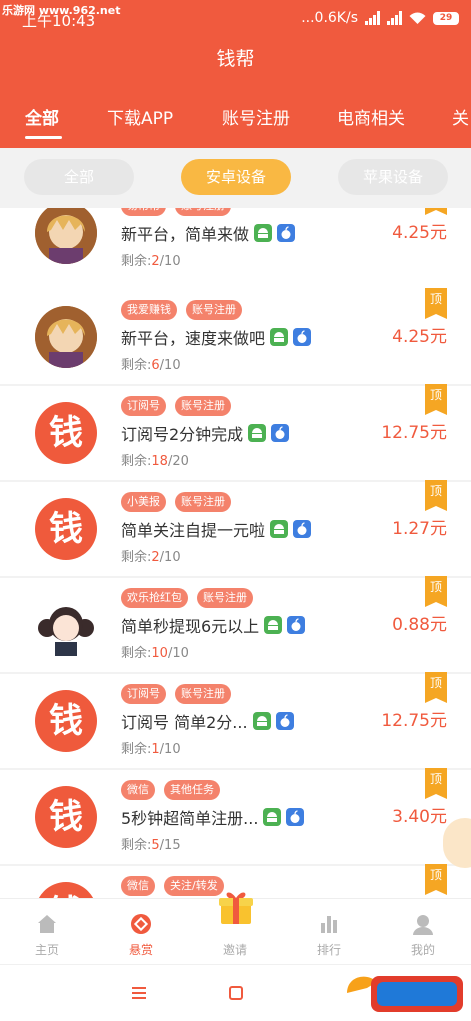  Describe the element at coordinates (143, 502) in the screenshot. I see `task-tag: 小美报` at that location.